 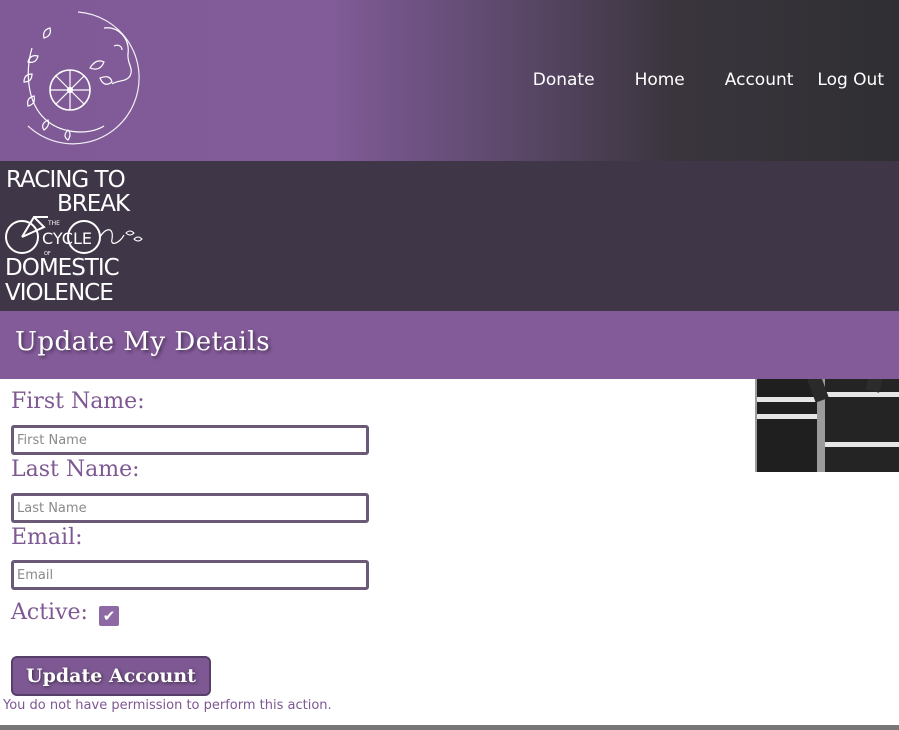 I want to click on nav-logout-link: Log Out, so click(x=850, y=80).